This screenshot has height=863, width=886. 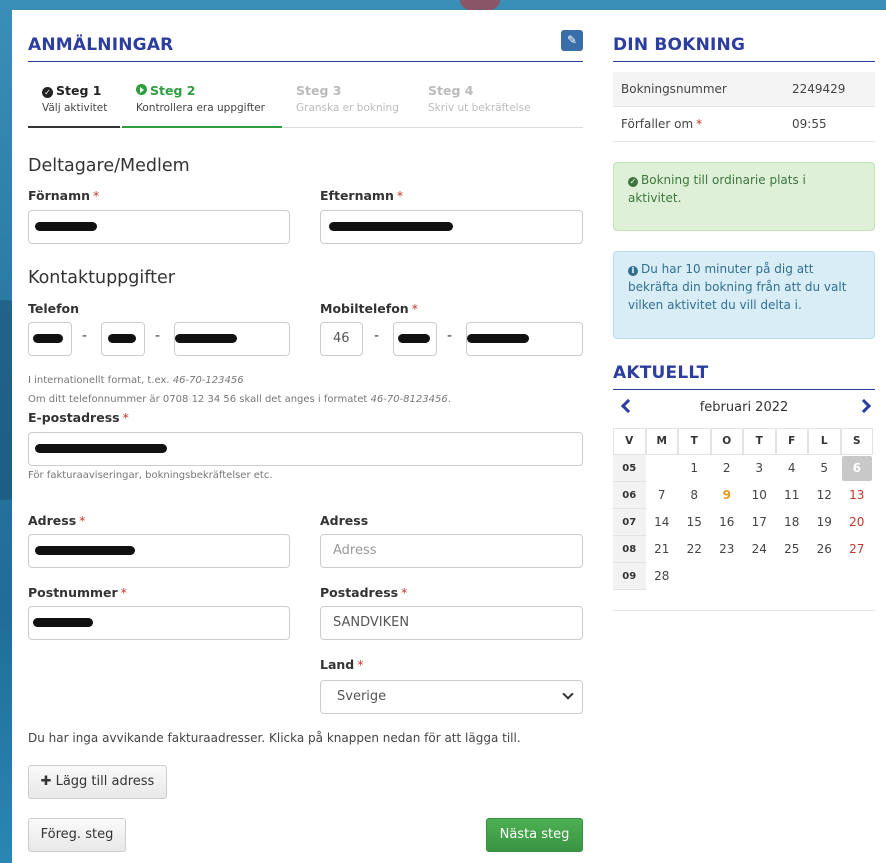 I want to click on play-circle-icon, so click(x=141, y=89).